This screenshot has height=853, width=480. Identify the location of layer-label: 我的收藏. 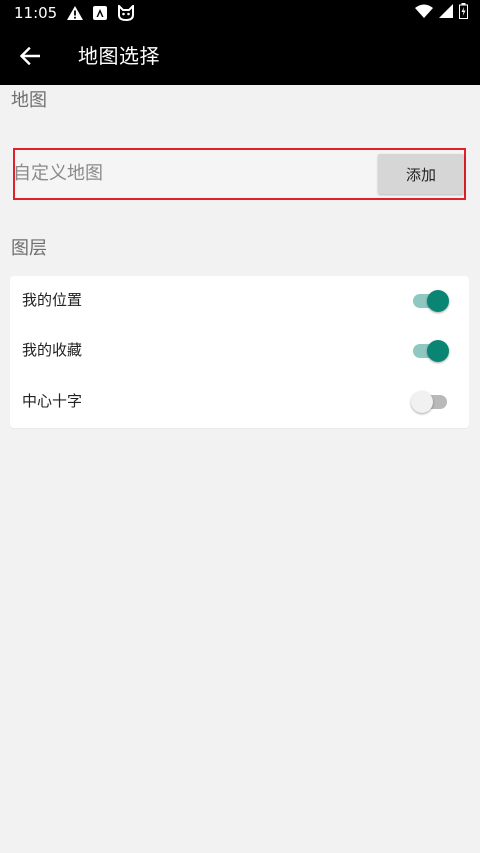
(52, 350).